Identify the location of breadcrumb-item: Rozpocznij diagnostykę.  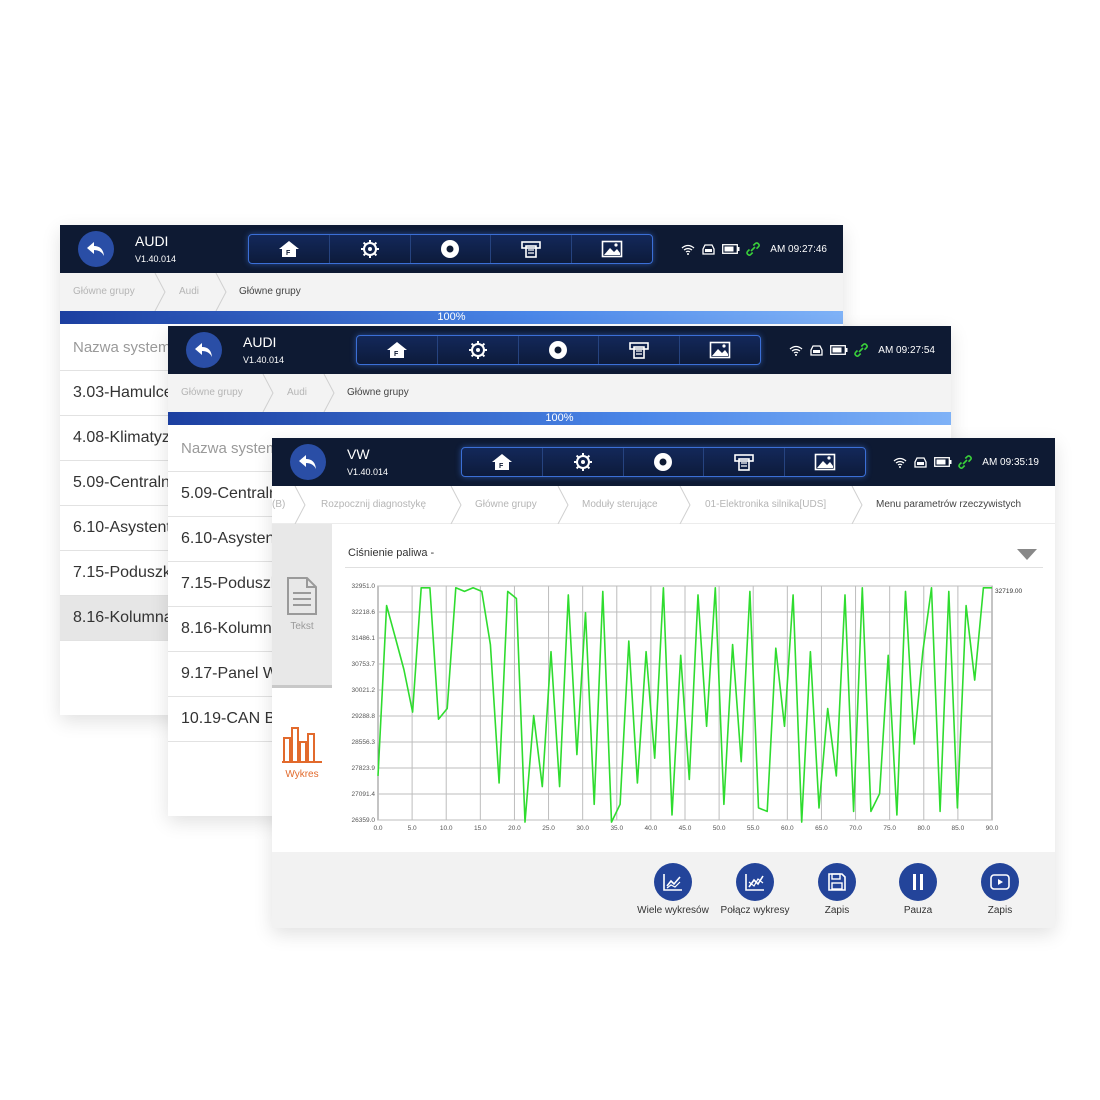
(373, 504).